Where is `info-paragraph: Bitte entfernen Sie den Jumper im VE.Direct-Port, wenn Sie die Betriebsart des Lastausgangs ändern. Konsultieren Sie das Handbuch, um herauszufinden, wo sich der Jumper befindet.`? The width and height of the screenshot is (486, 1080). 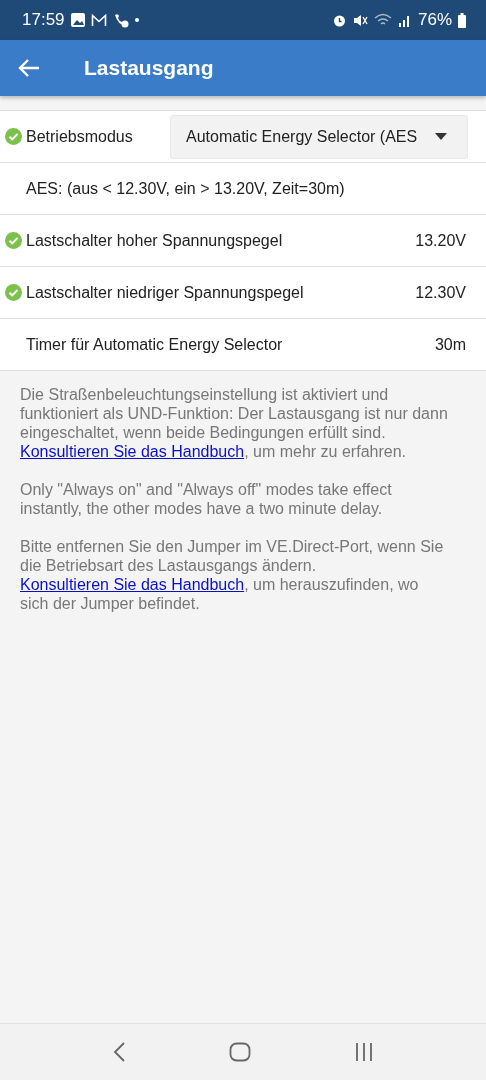
info-paragraph: Bitte entfernen Sie den Jumper im VE.Direct-Port, wenn Sie die Betriebsart des Lastausgangs ändern. Konsultieren Sie das Handbuch, um herauszufinden, wo sich der Jumper befindet. is located at coordinates (232, 575).